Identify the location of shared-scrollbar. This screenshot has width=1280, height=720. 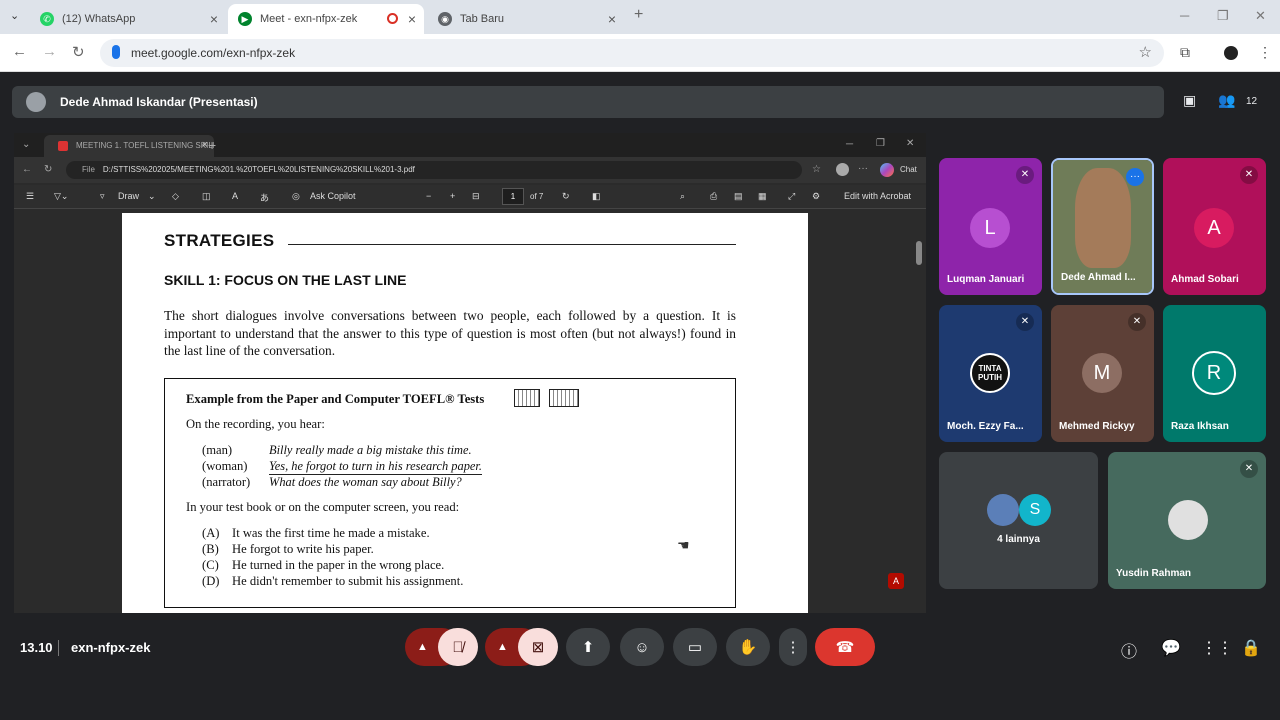
(919, 253).